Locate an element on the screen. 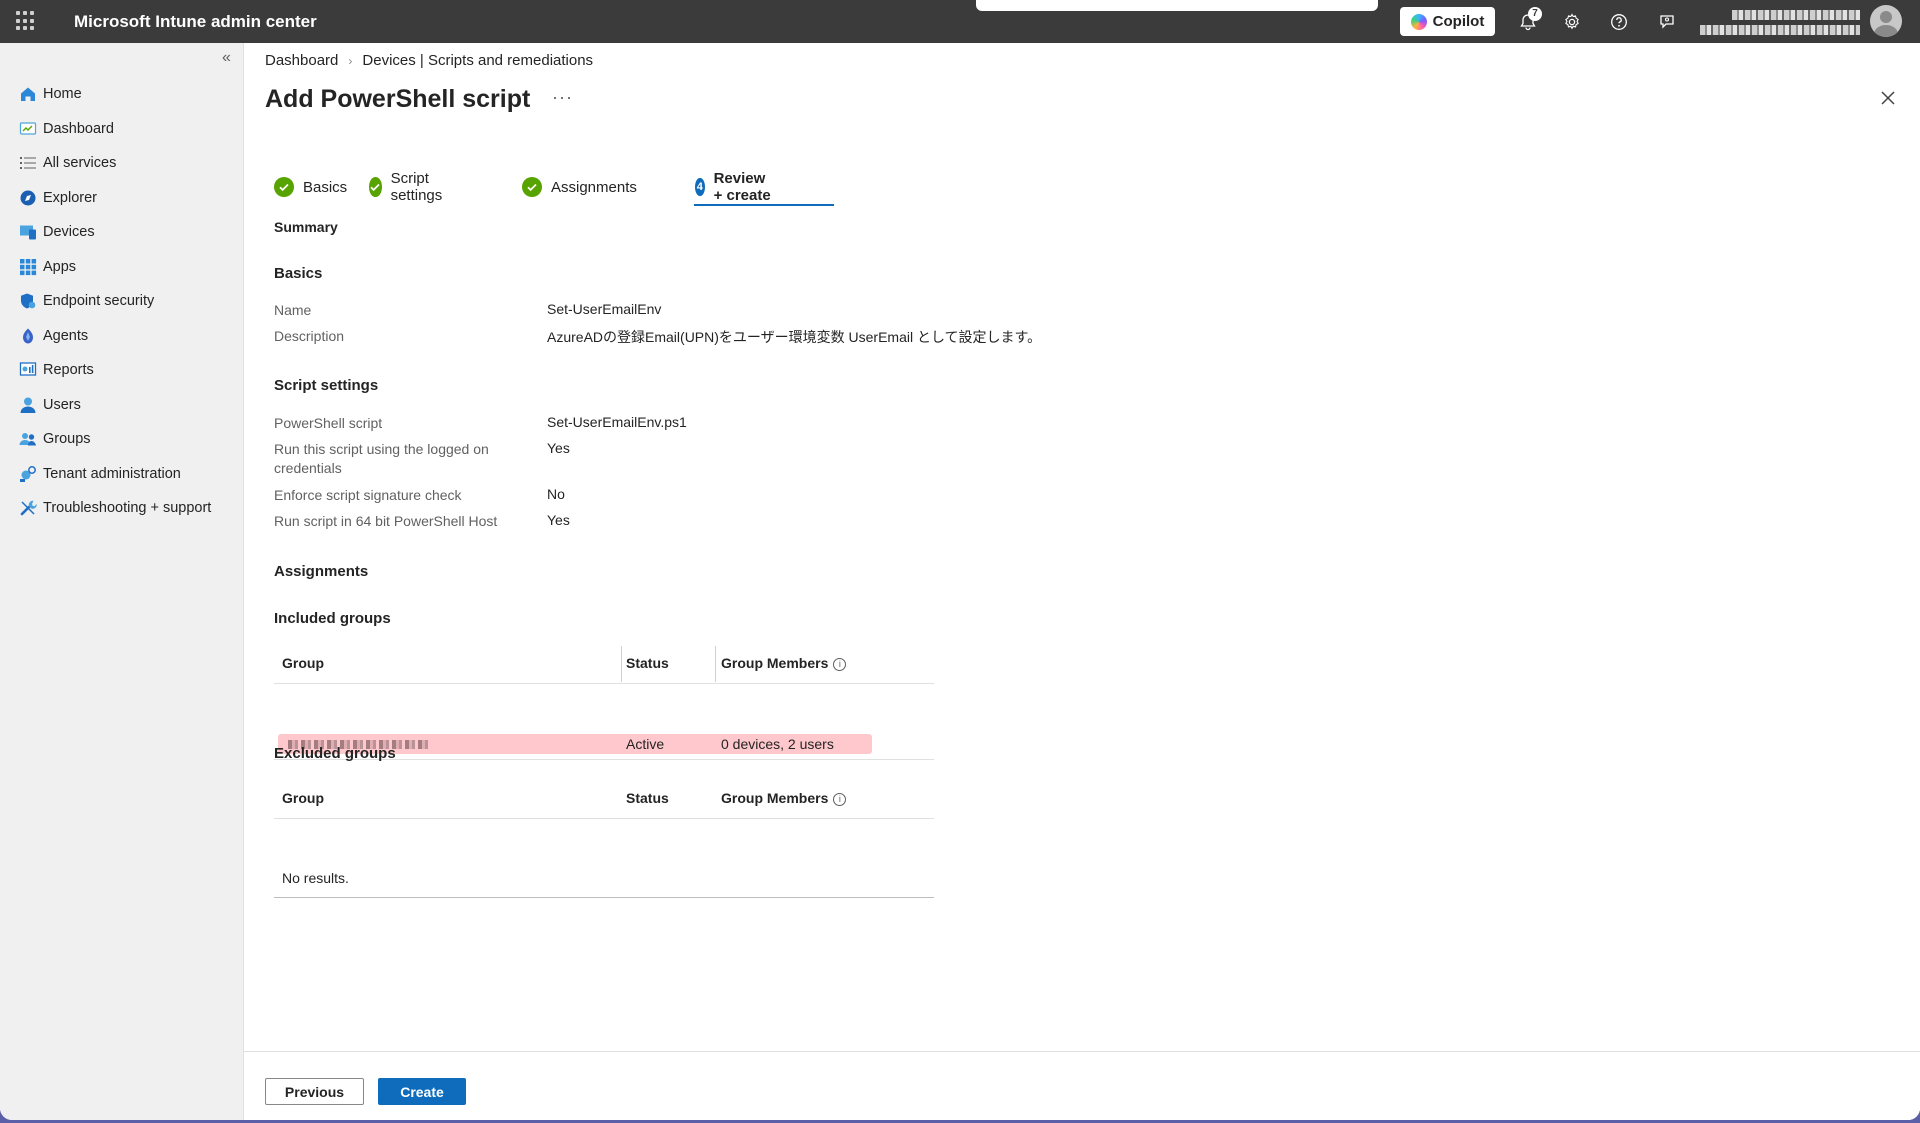 This screenshot has width=1920, height=1123. sidebar-item-groups: Groups is located at coordinates (121, 439).